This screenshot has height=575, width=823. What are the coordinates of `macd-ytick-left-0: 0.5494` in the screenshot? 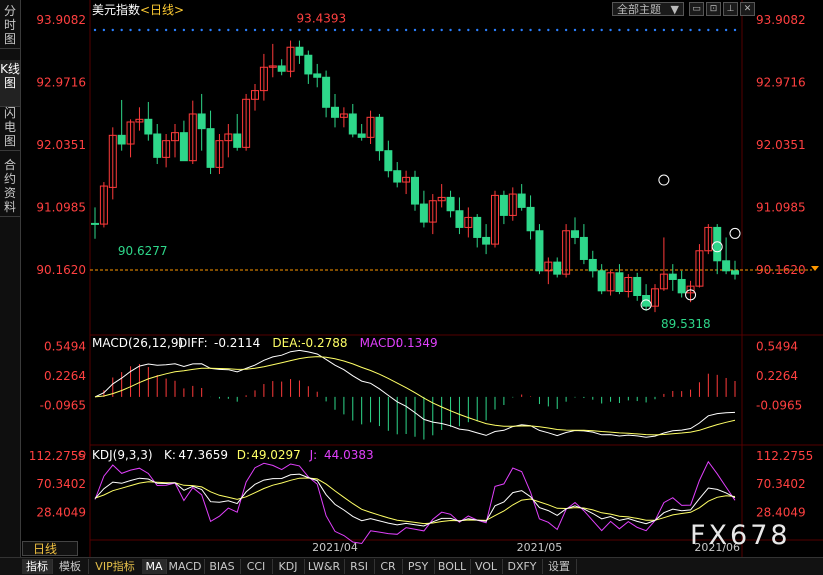 It's located at (65, 346).